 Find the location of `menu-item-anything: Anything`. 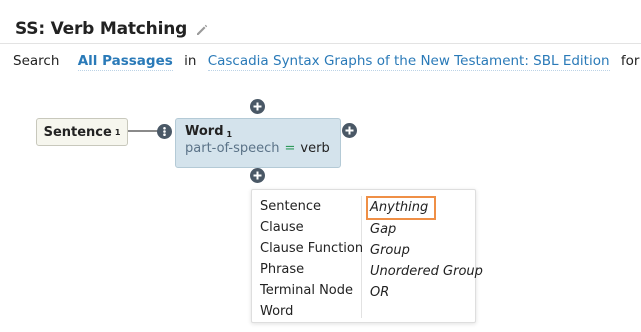

menu-item-anything: Anything is located at coordinates (401, 208).